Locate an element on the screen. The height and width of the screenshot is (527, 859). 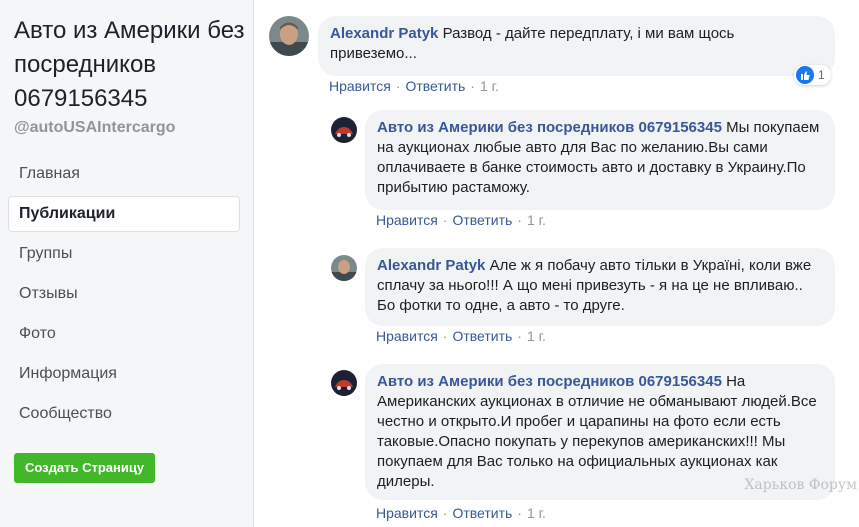
nav-item-posts: Публикации is located at coordinates (124, 214).